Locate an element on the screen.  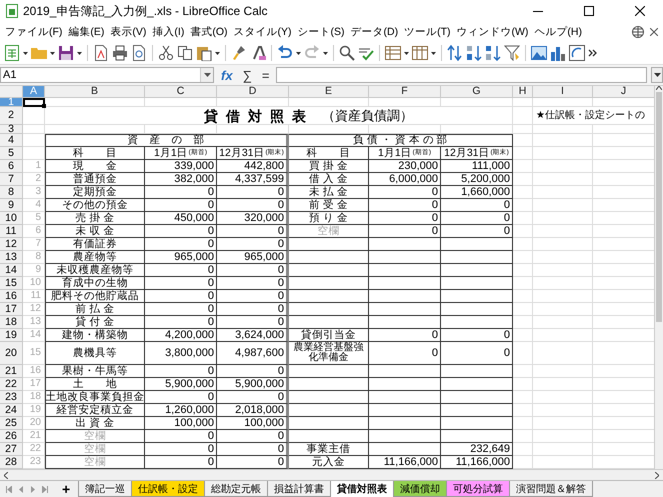
column-header: F is located at coordinates (405, 92).